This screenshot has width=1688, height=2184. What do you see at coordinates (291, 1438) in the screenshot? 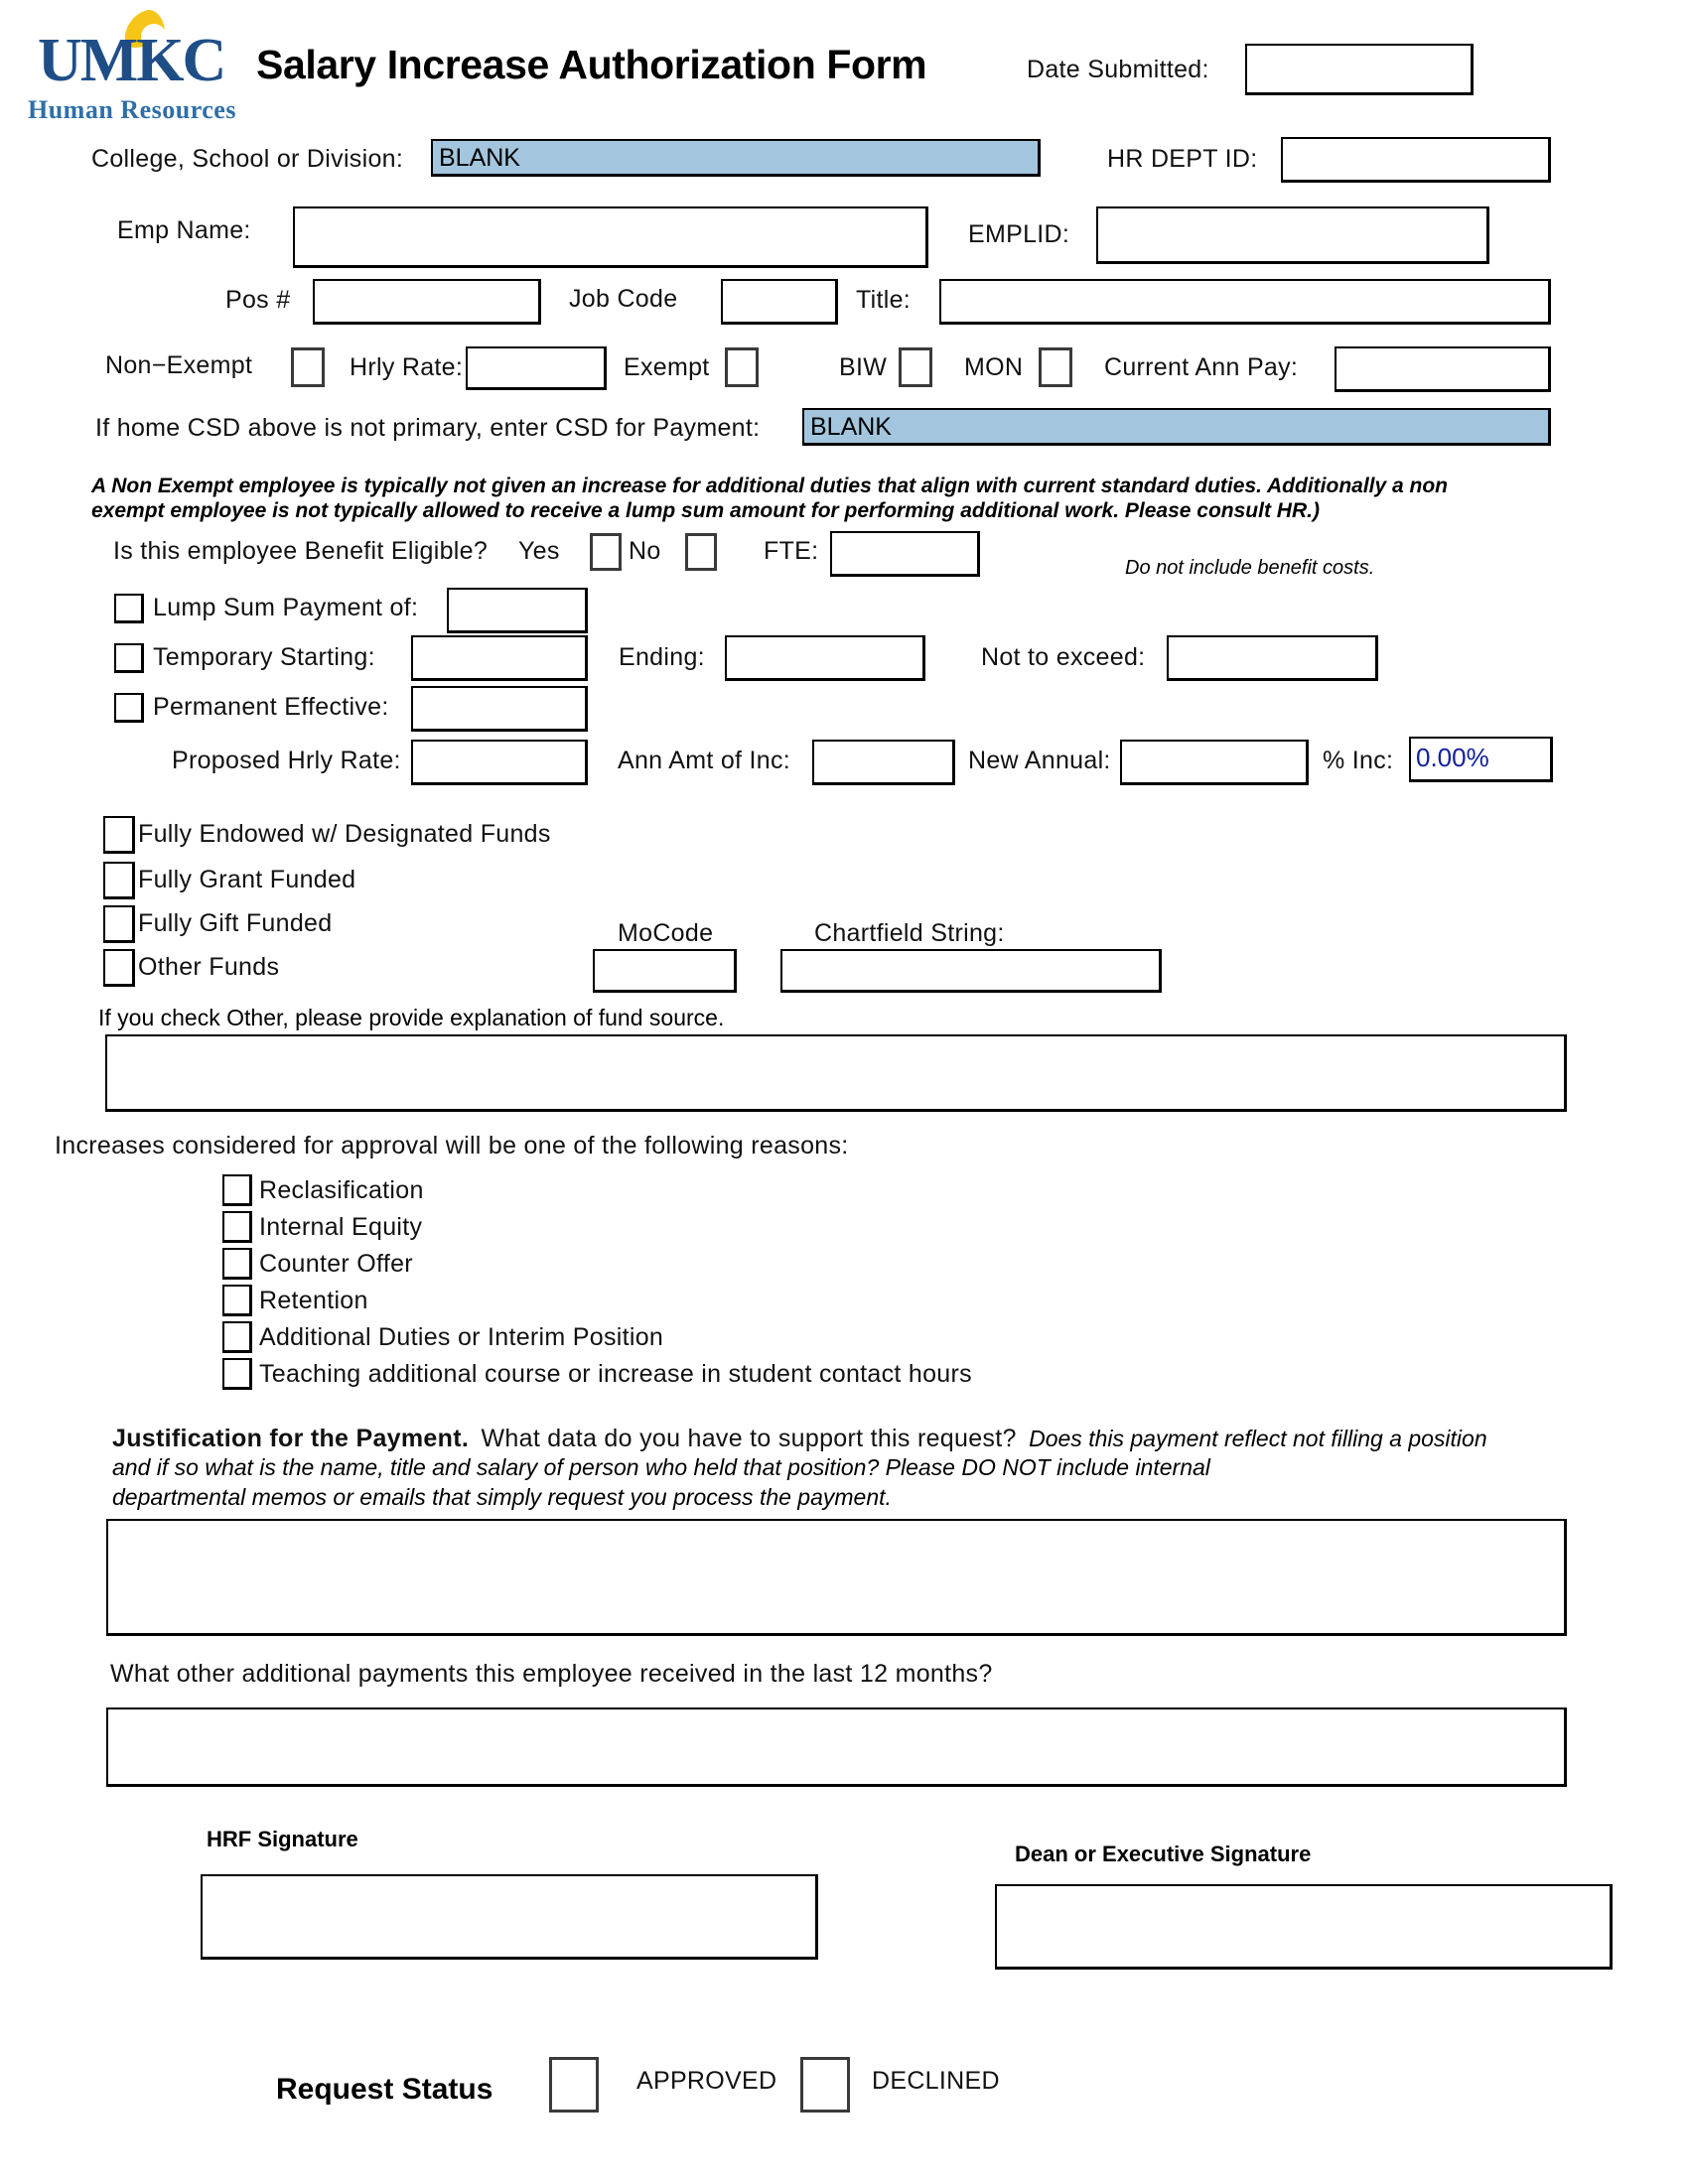
I see `justification-bold-lead: Justification for the Payment.` at bounding box center [291, 1438].